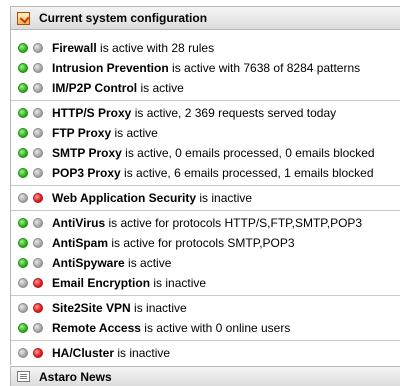  Describe the element at coordinates (80, 243) in the screenshot. I see `service-name: AntiSpam` at that location.